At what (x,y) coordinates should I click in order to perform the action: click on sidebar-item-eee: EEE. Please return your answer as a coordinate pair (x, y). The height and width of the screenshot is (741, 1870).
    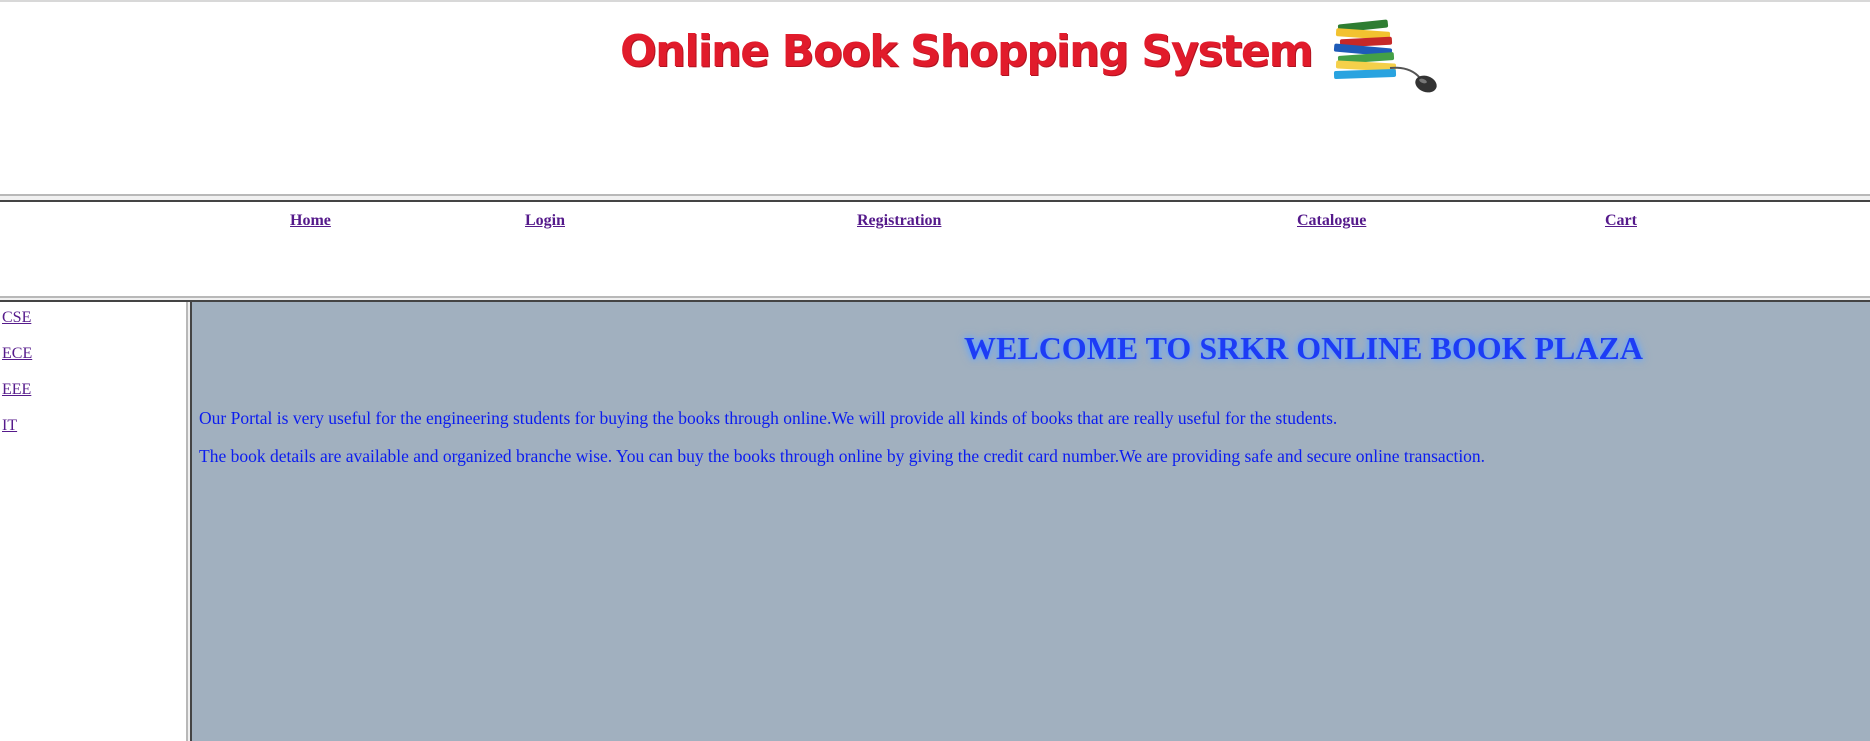
    Looking at the image, I should click on (16, 390).